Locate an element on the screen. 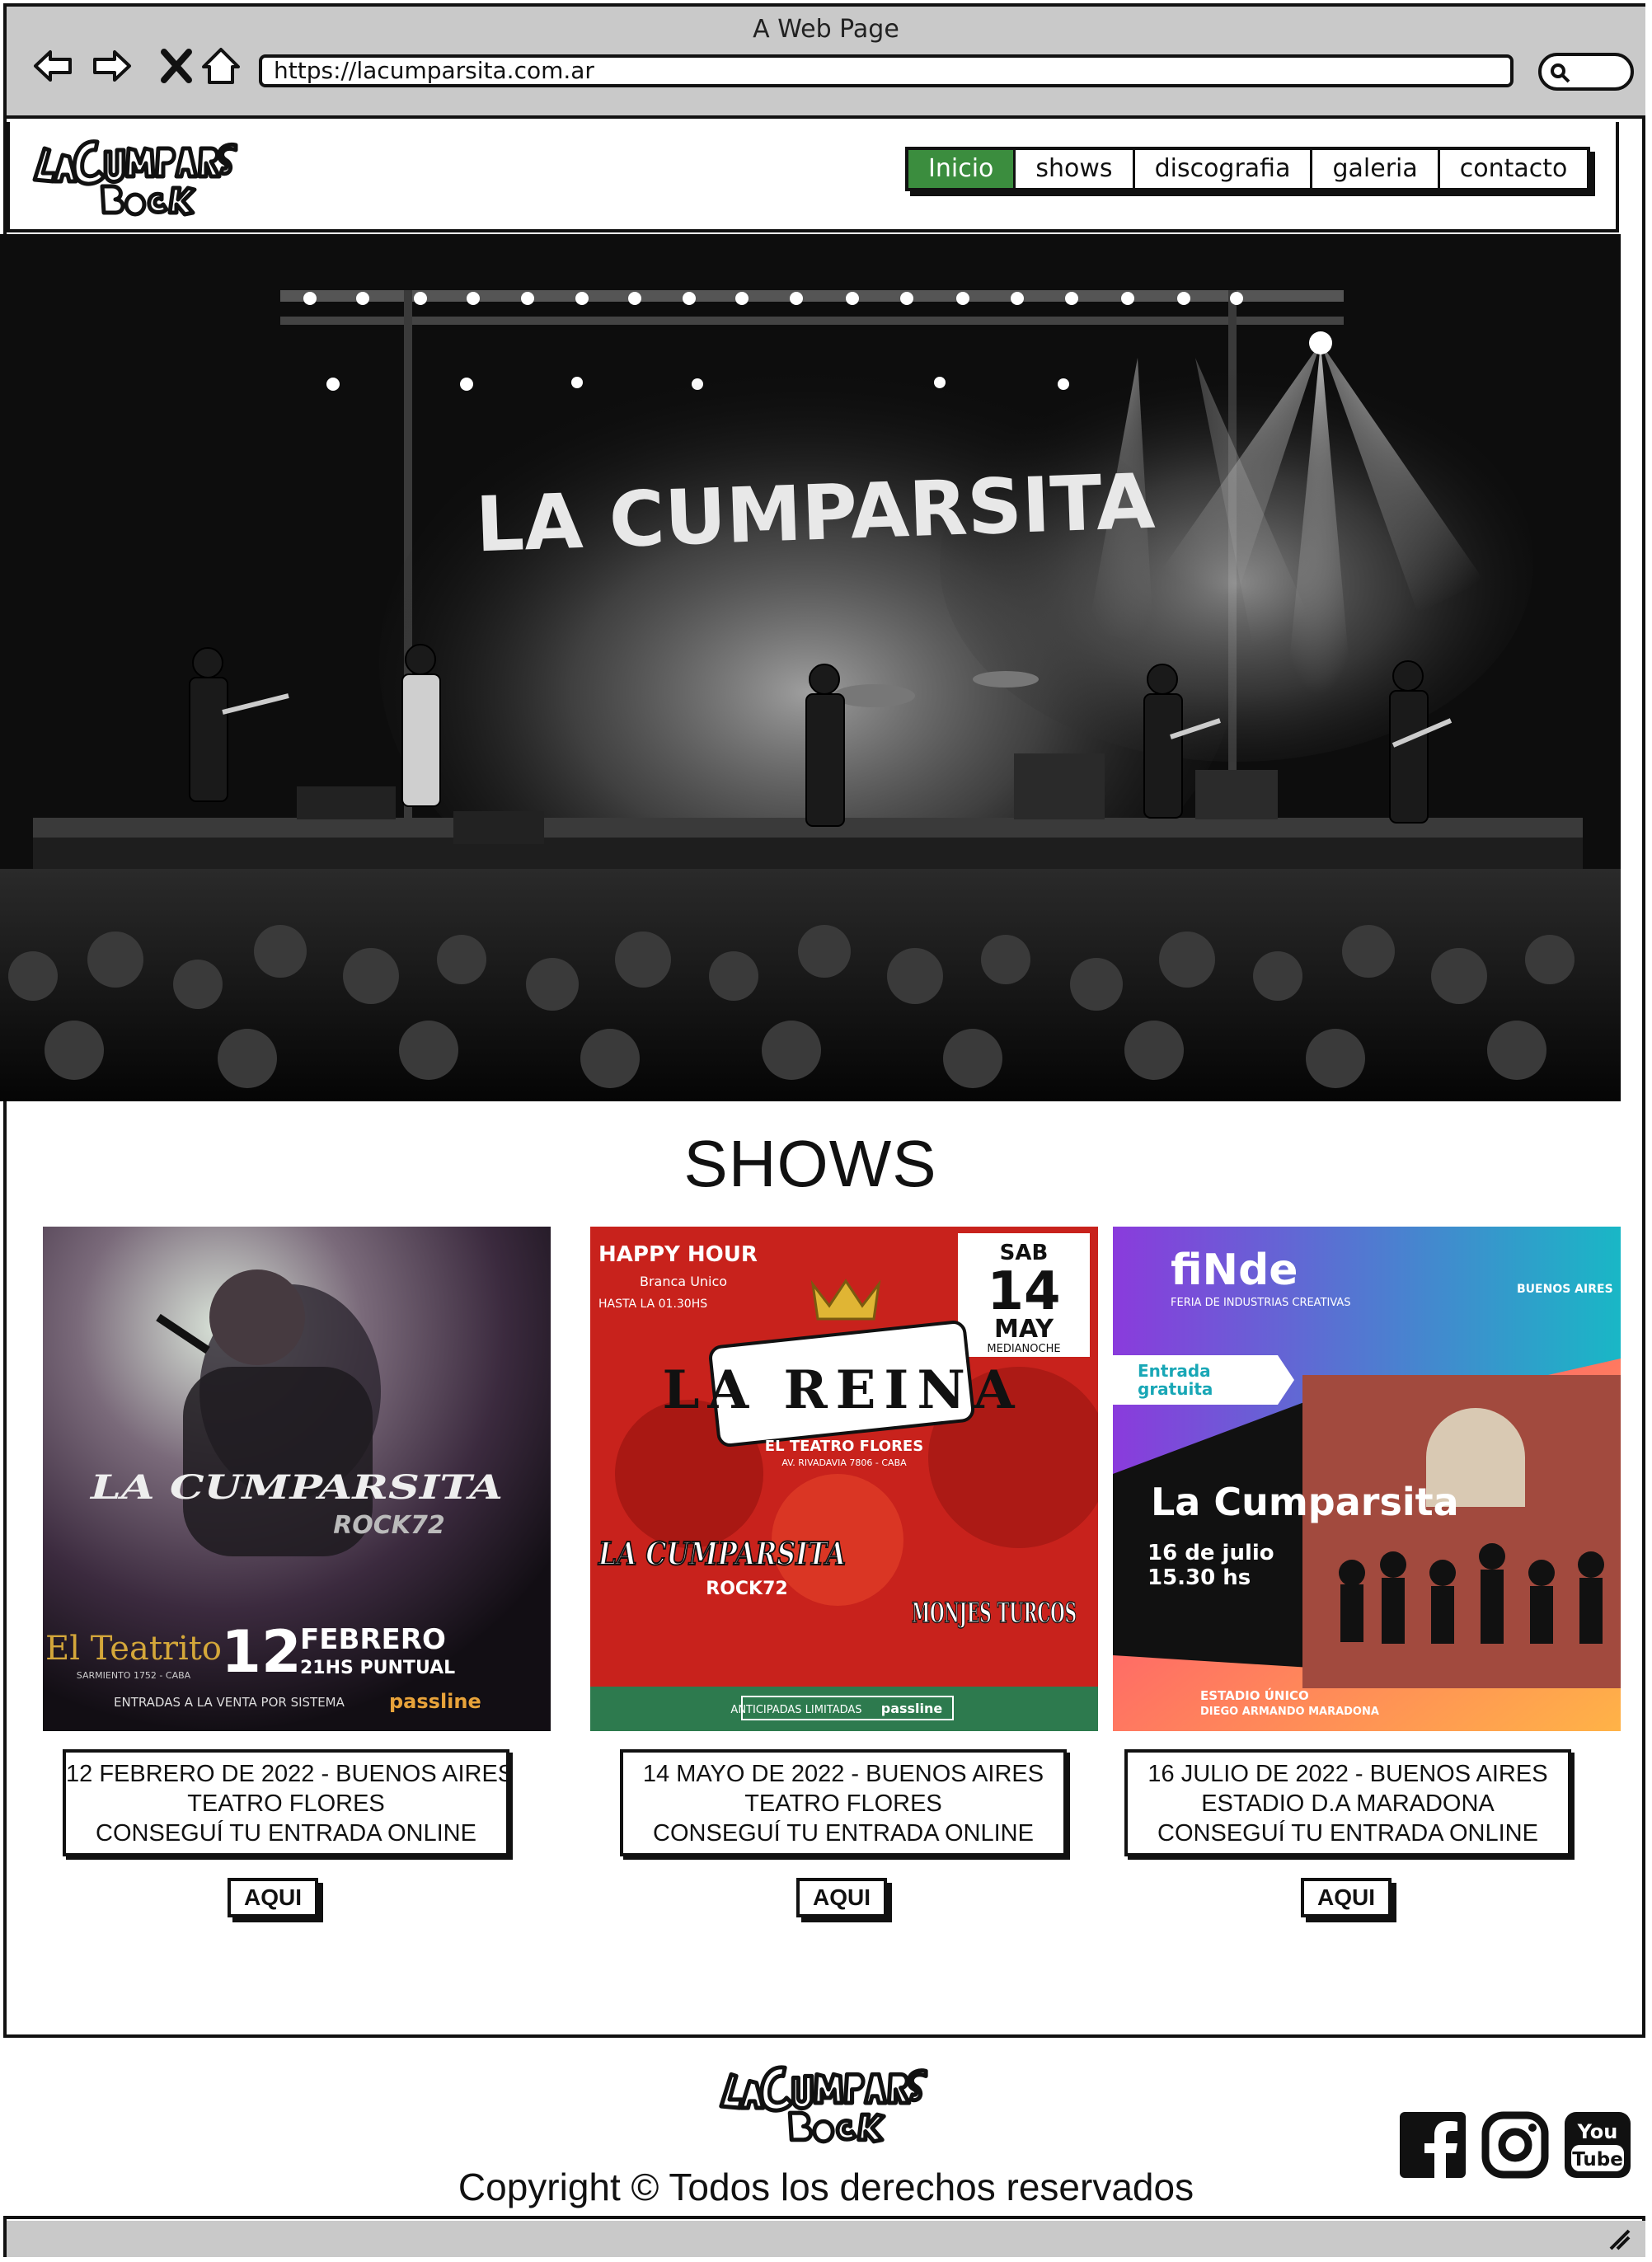  svg-text: EL TEATRO FLORES is located at coordinates (844, 1446).